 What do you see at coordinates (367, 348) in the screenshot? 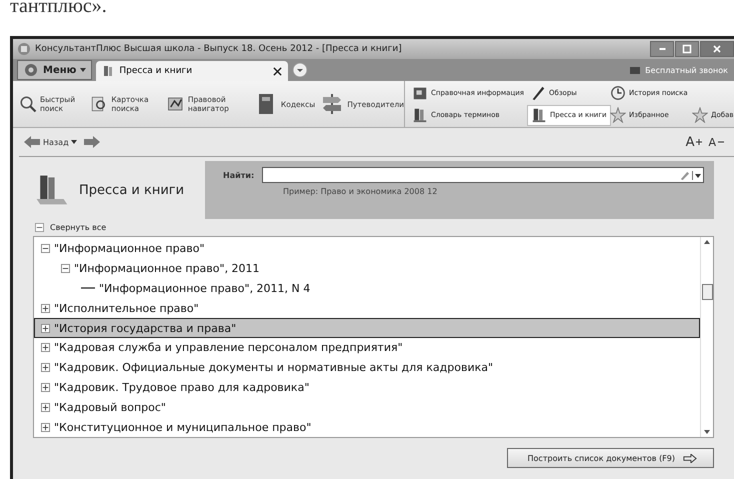
I see `tree-item: "Кадровая служба и управление персоналом предприятия"` at bounding box center [367, 348].